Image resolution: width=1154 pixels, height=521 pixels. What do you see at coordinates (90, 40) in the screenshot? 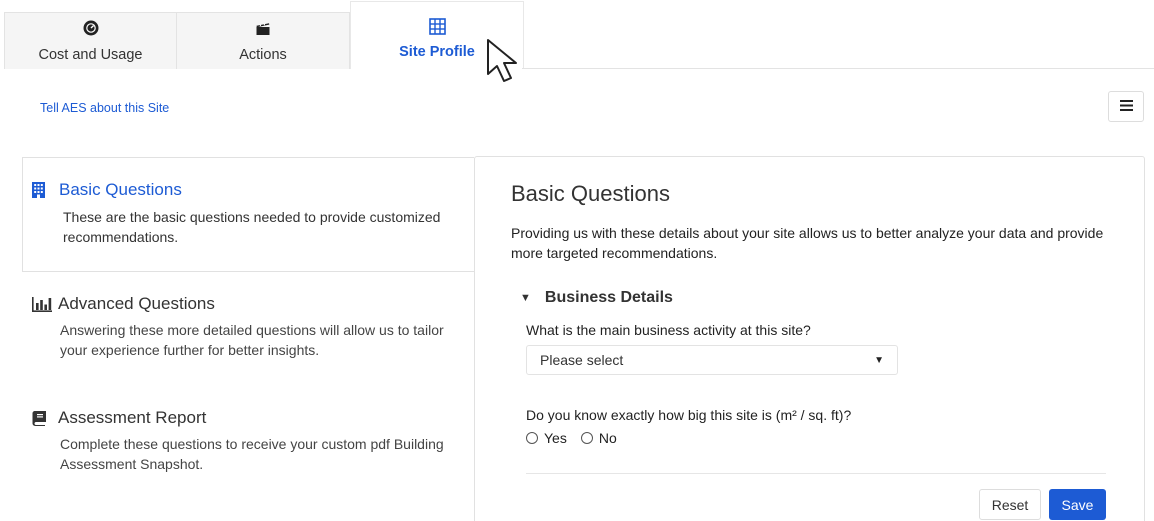
I see `tab-cost-and-usage: Cost and Usage` at bounding box center [90, 40].